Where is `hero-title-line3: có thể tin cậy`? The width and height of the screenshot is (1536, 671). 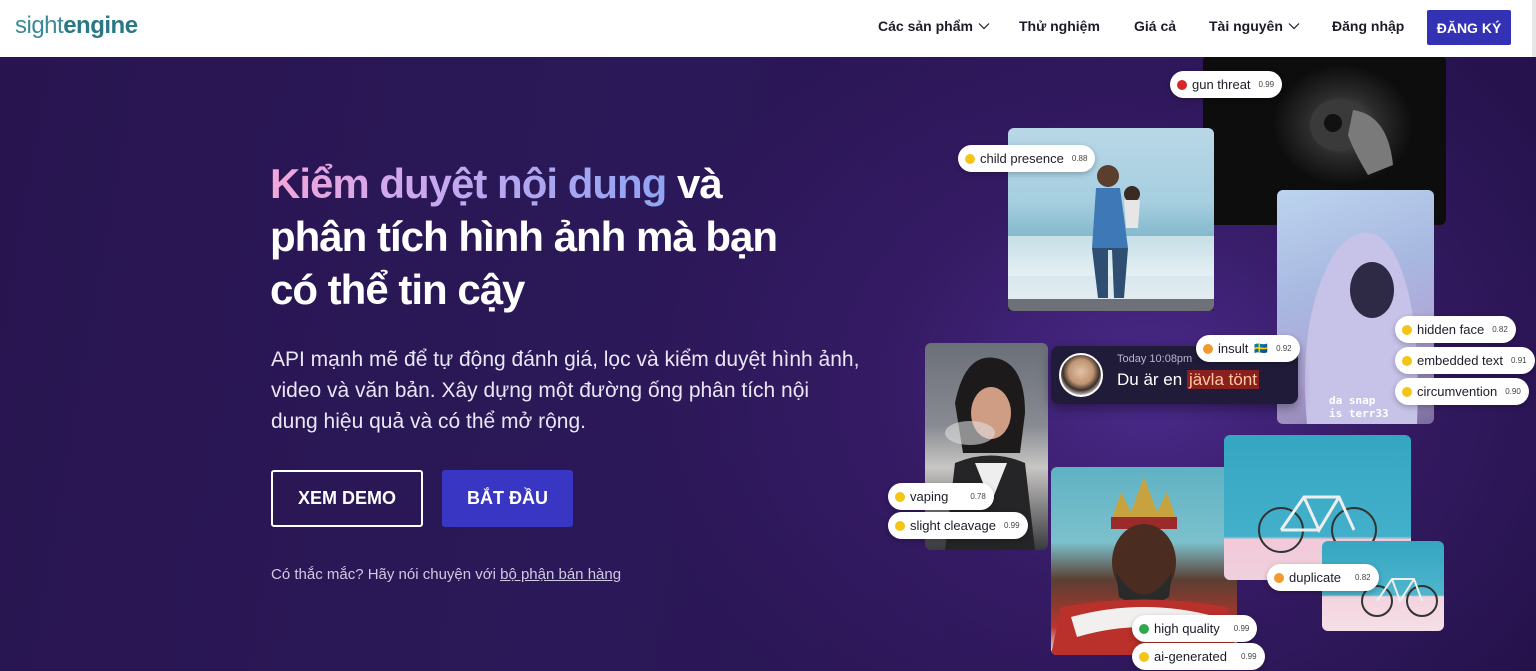 hero-title-line3: có thể tin cậy is located at coordinates (397, 289).